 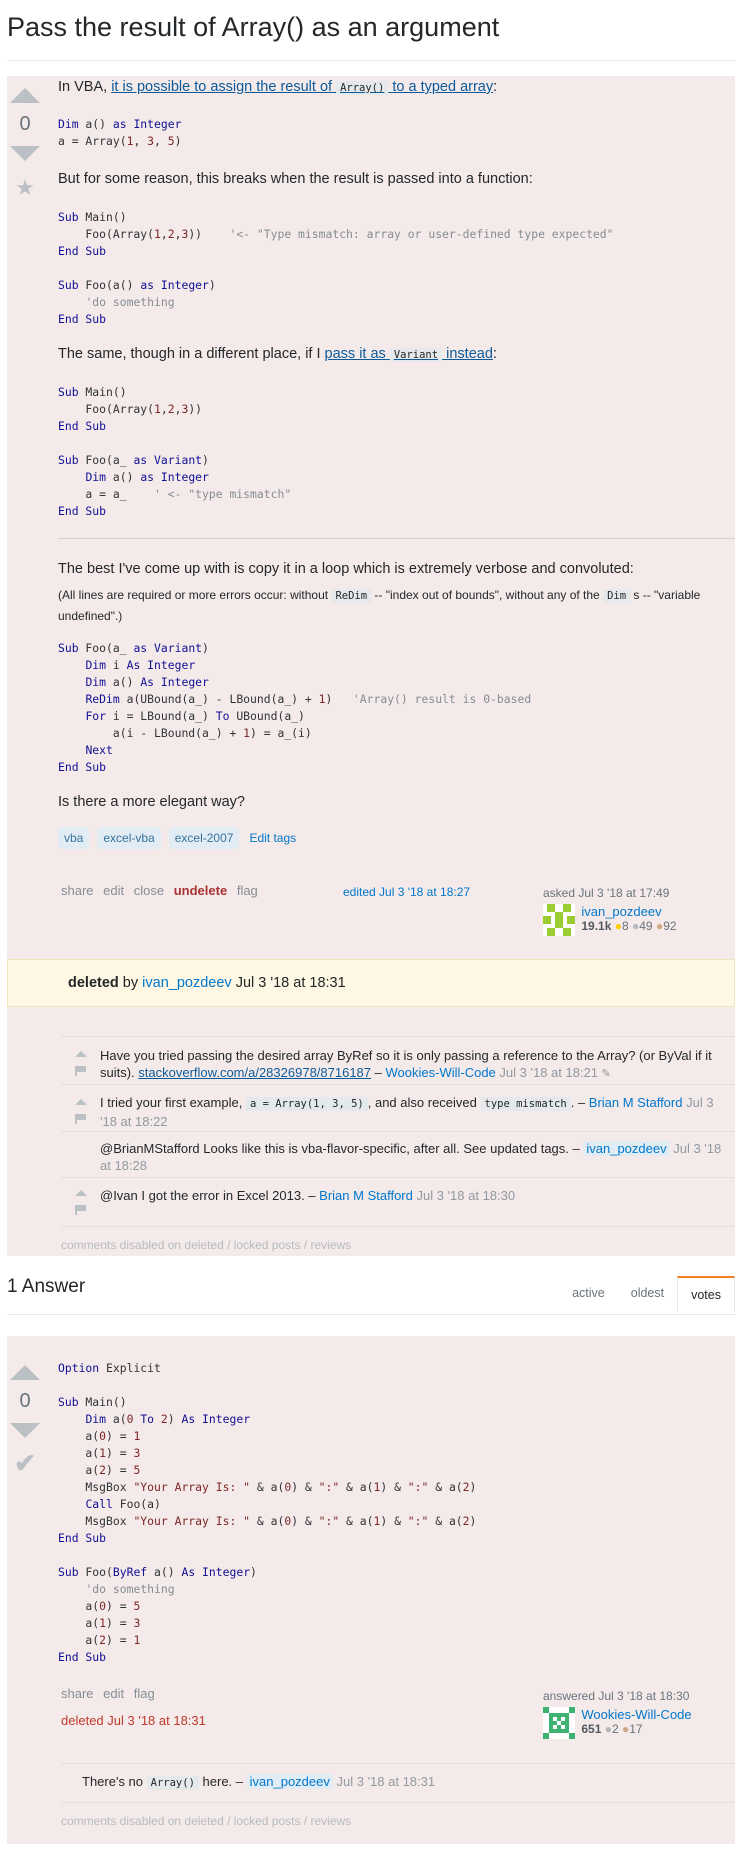 I want to click on owner-name: Wookies-Will-Code, so click(x=636, y=1714).